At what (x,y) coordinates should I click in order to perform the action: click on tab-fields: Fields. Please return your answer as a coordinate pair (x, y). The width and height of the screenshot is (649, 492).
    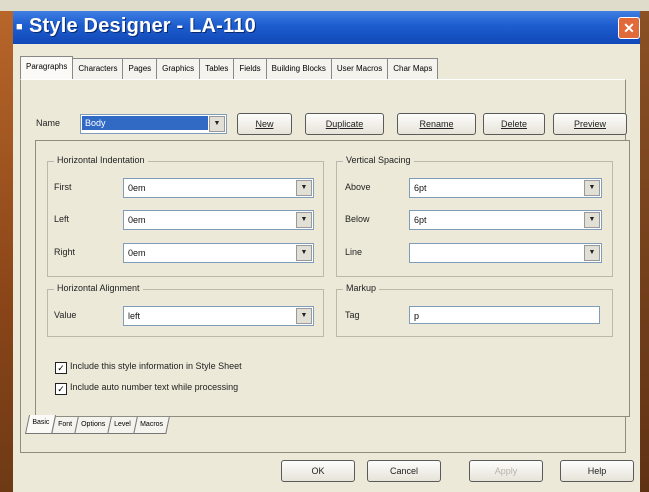
    Looking at the image, I should click on (250, 68).